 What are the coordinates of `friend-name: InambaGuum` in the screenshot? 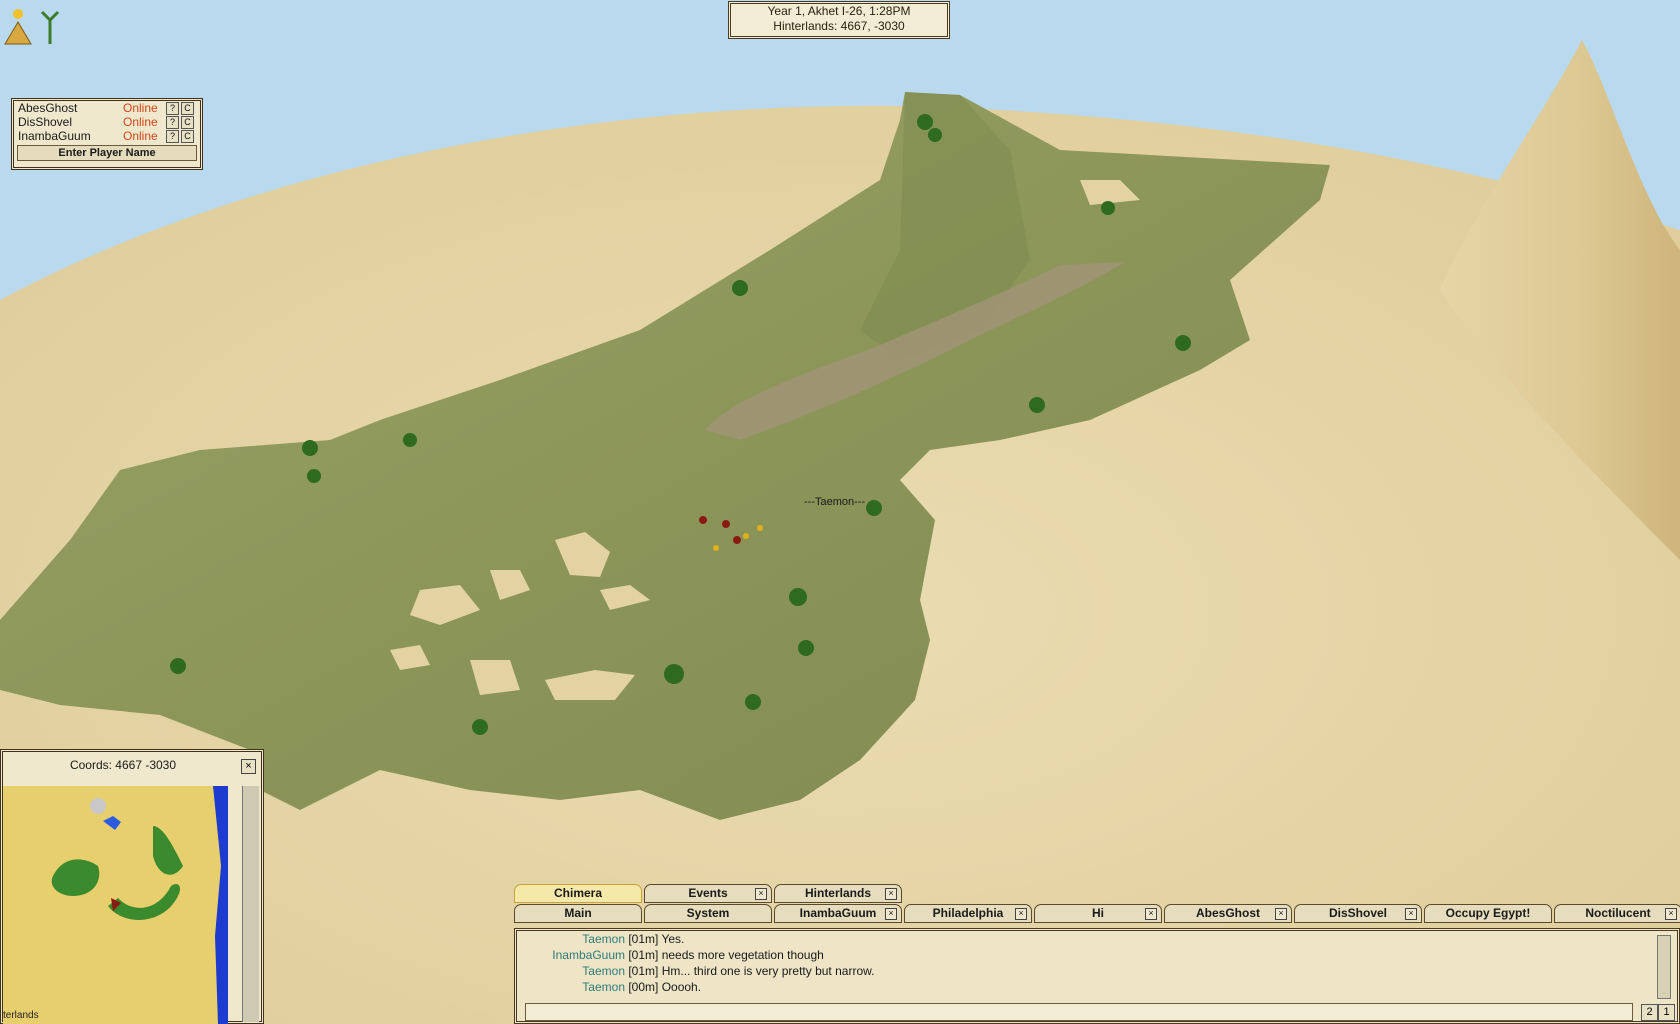 It's located at (54, 136).